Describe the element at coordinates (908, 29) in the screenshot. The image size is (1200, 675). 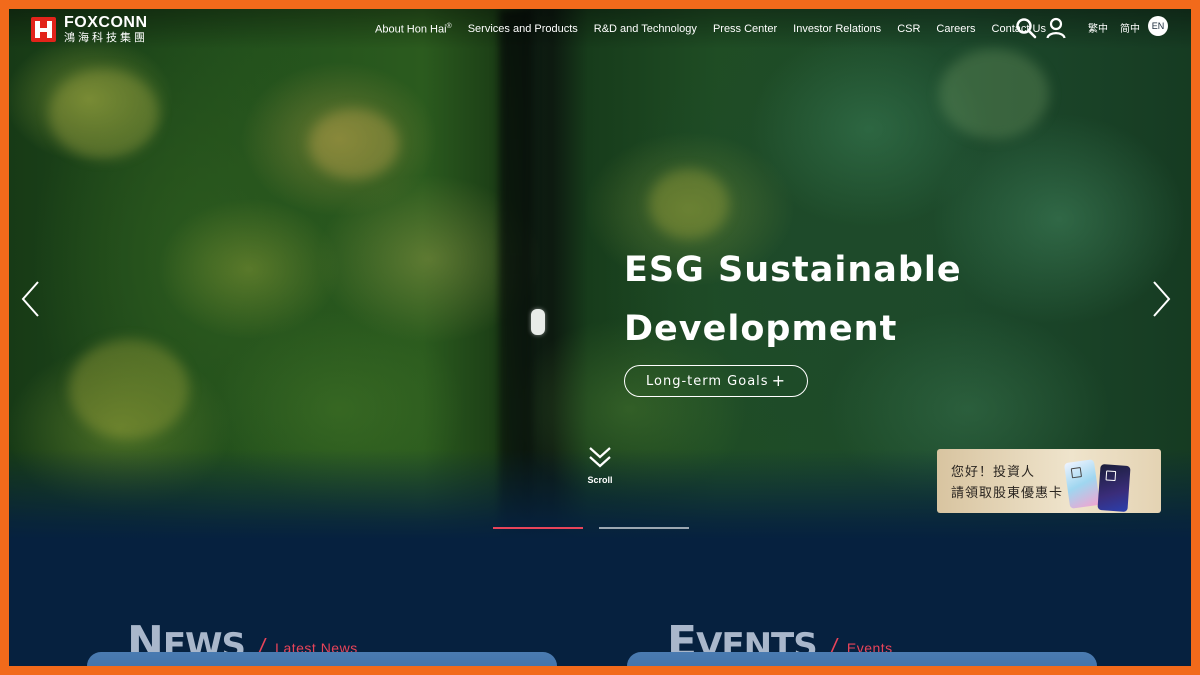
I see `nav-csr: CSR` at that location.